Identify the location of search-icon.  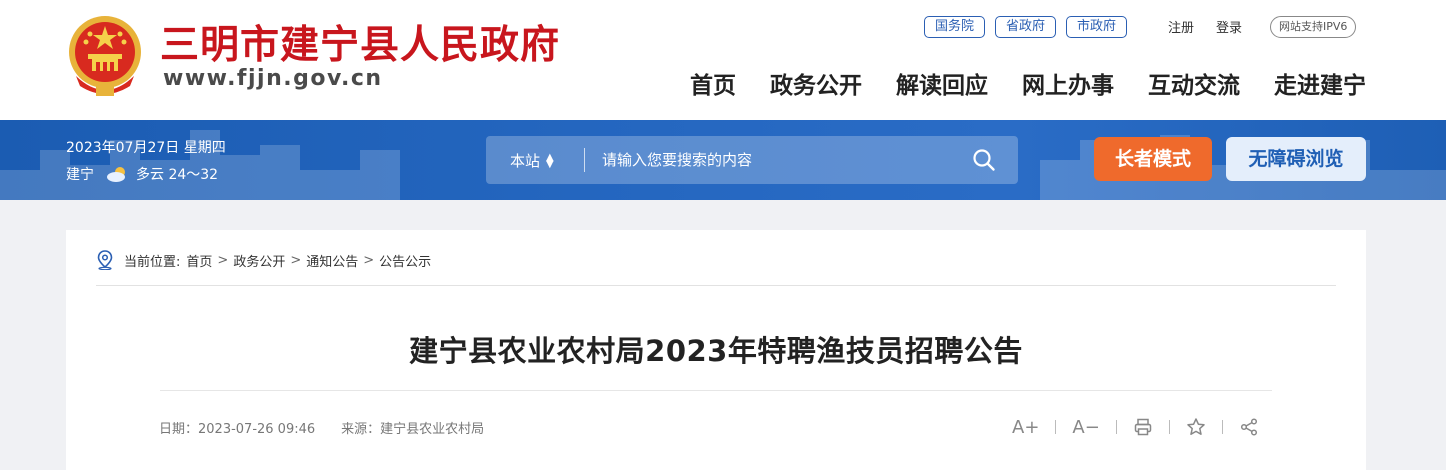
(984, 160).